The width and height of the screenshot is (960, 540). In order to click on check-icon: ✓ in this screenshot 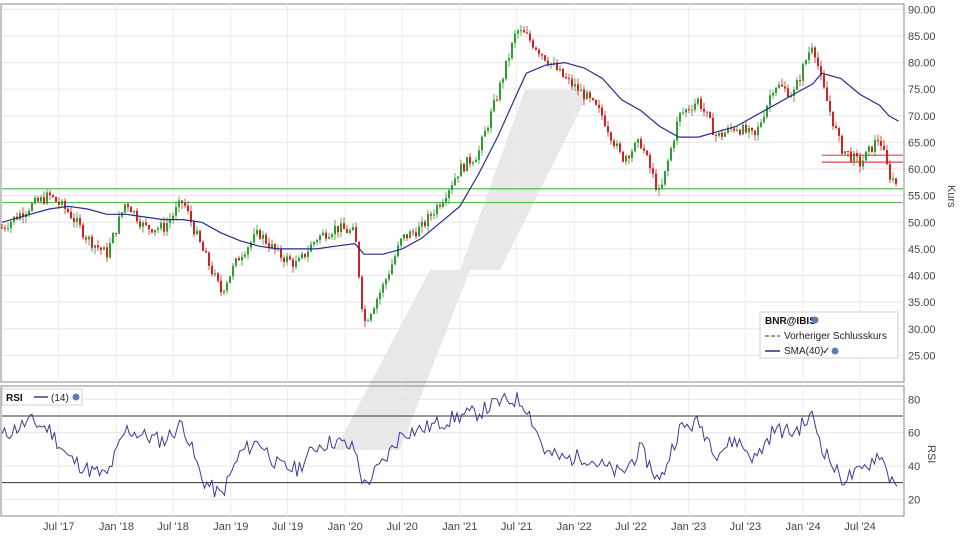, I will do `click(826, 351)`.